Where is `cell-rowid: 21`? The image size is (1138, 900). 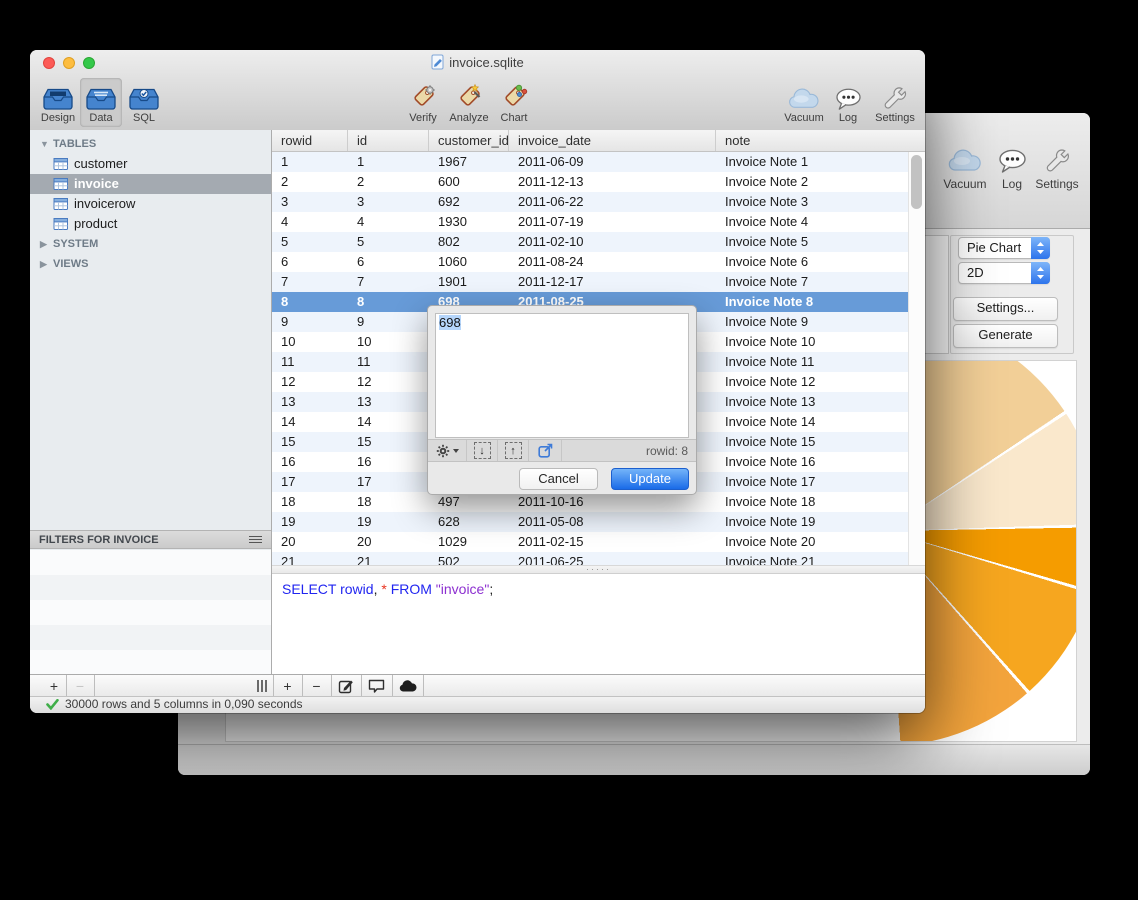 cell-rowid: 21 is located at coordinates (310, 558).